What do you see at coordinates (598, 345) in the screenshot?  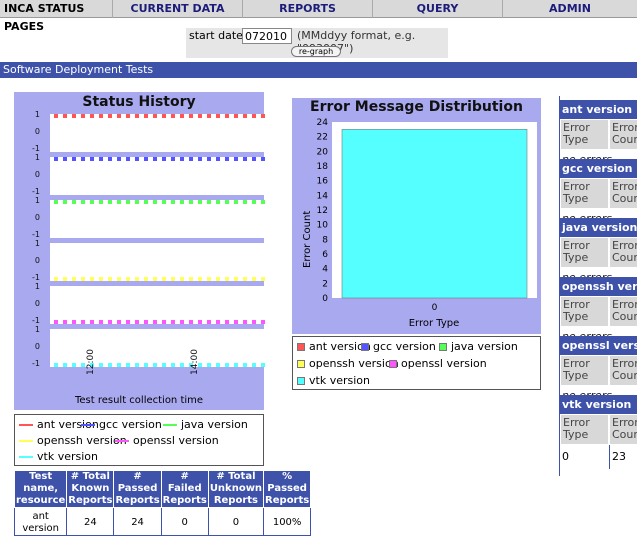 I see `error-table-title-openssl-version: openssl version` at bounding box center [598, 345].